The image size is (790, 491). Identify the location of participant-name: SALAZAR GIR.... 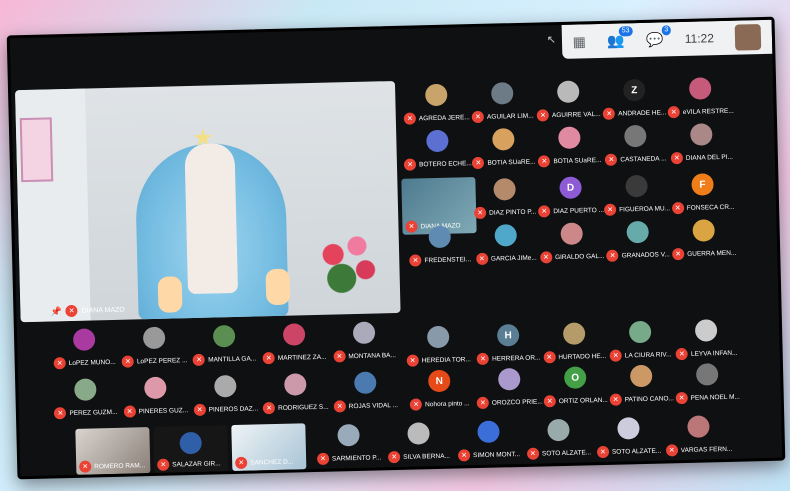
(196, 464).